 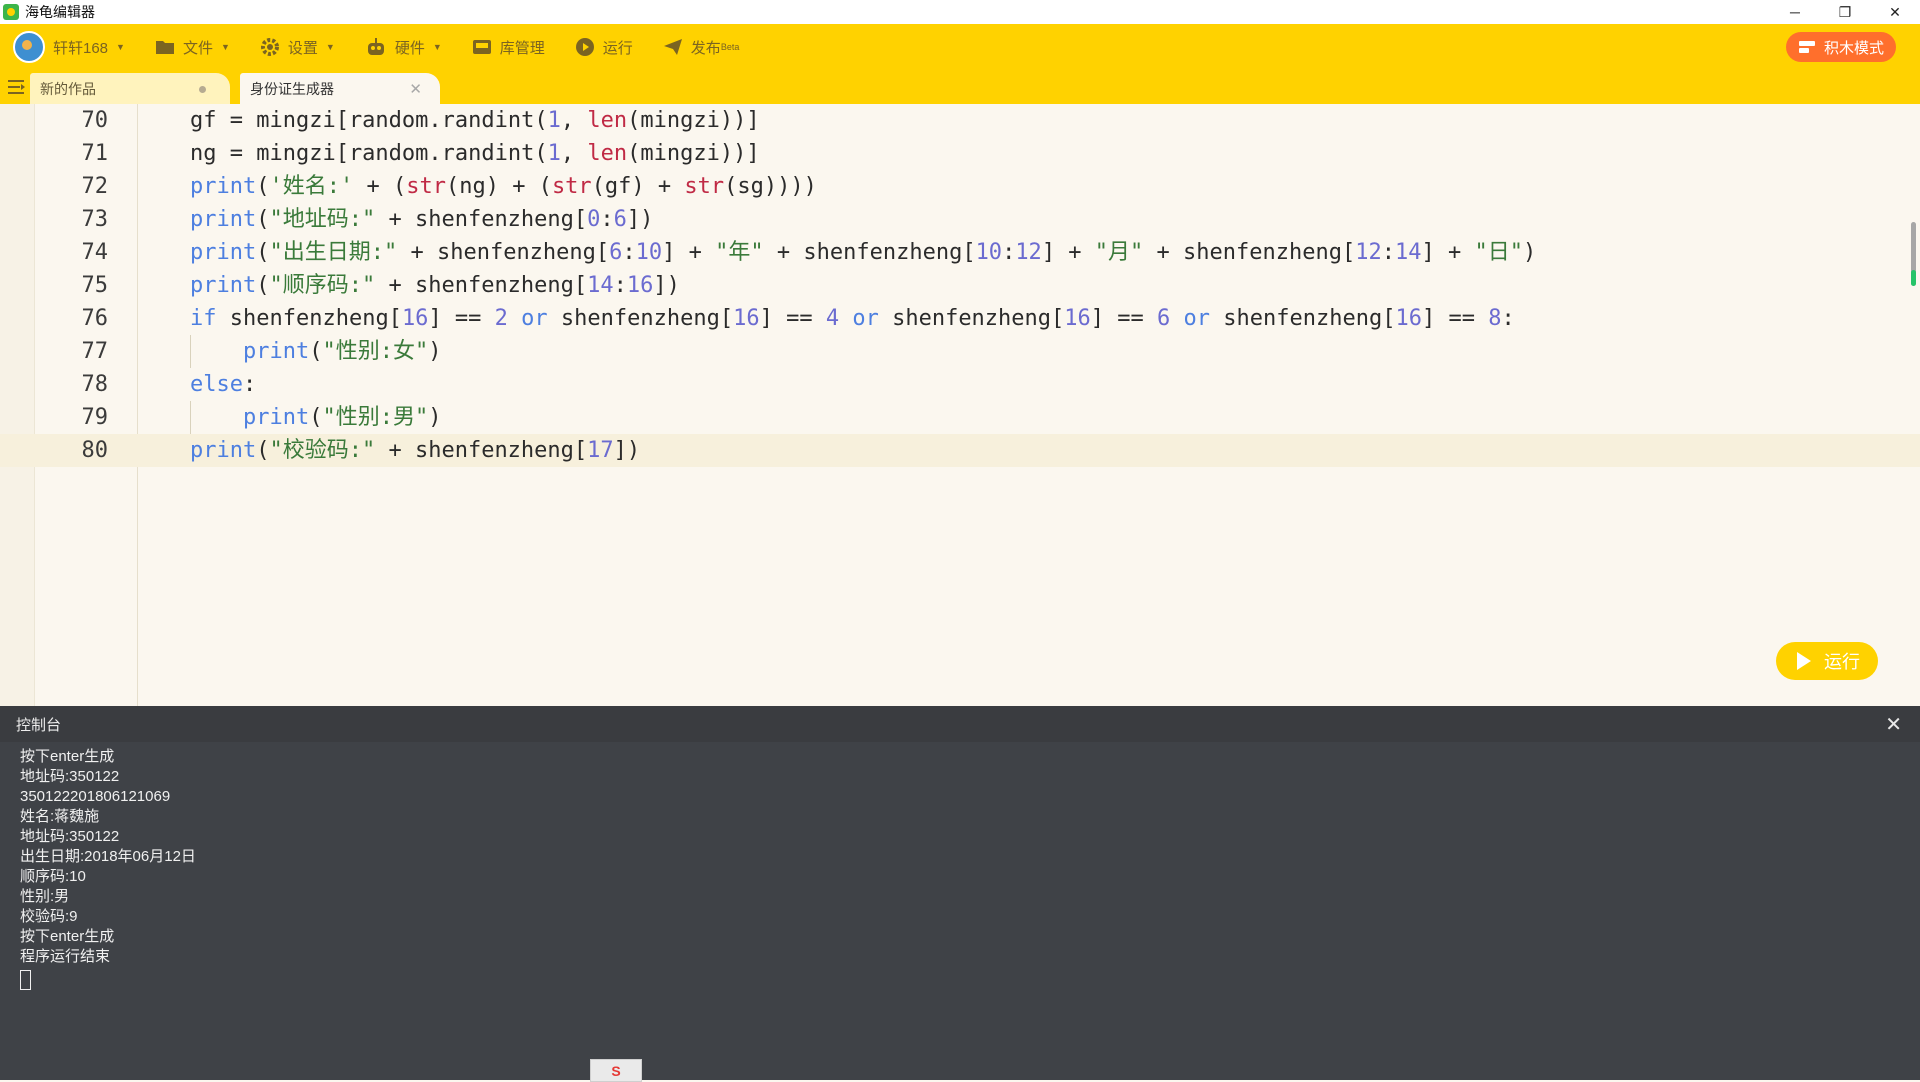 I want to click on code-line: 77 print("性别:女"), so click(x=960, y=351).